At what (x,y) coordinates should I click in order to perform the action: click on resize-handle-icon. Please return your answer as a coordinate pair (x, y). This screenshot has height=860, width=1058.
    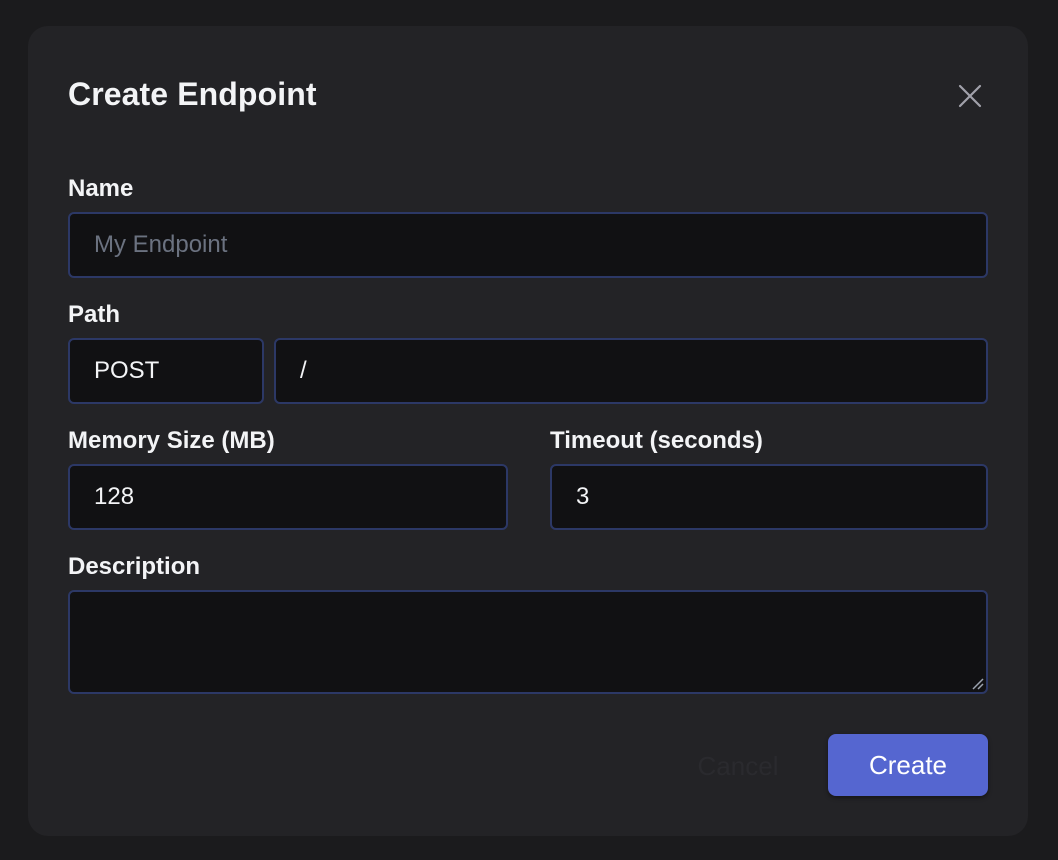
    Looking at the image, I should click on (977, 683).